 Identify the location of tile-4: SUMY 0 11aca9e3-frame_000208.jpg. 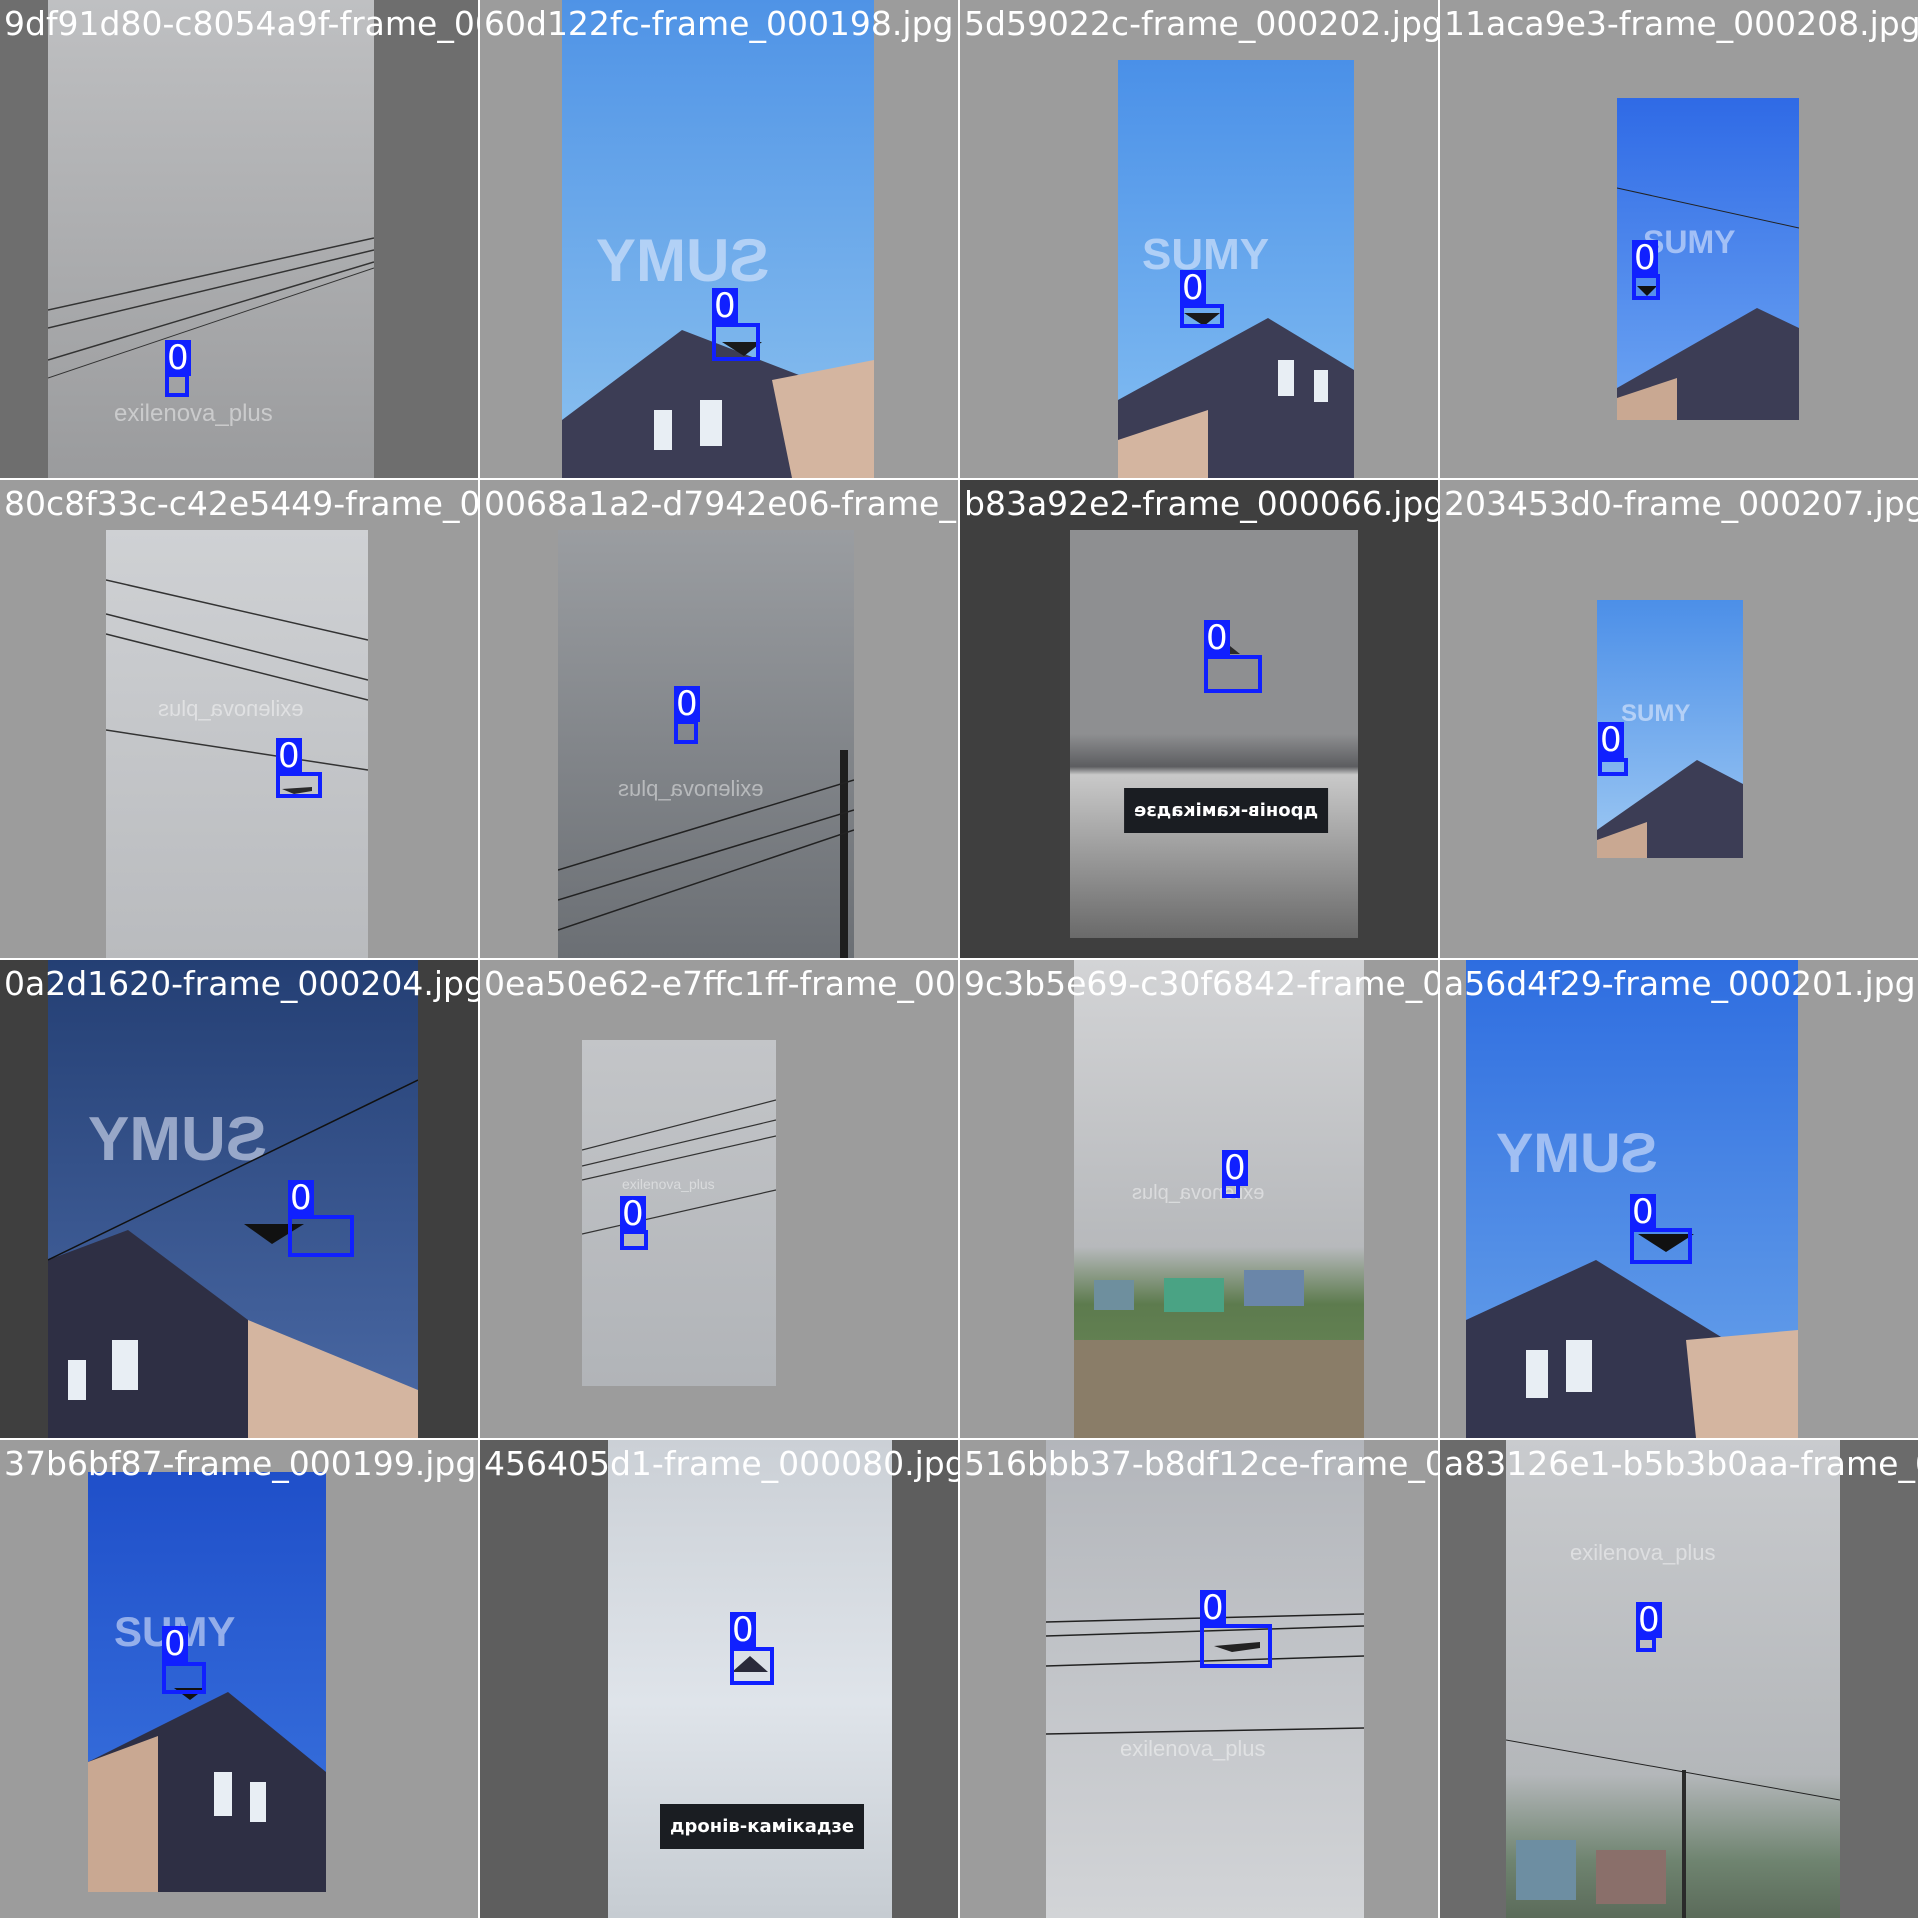
(1680, 240).